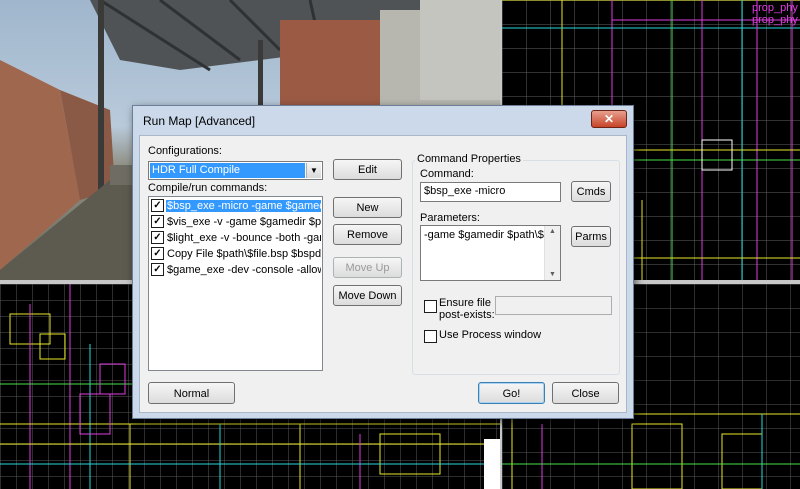 The width and height of the screenshot is (800, 489). I want to click on move-up-button: Move Up, so click(367, 267).